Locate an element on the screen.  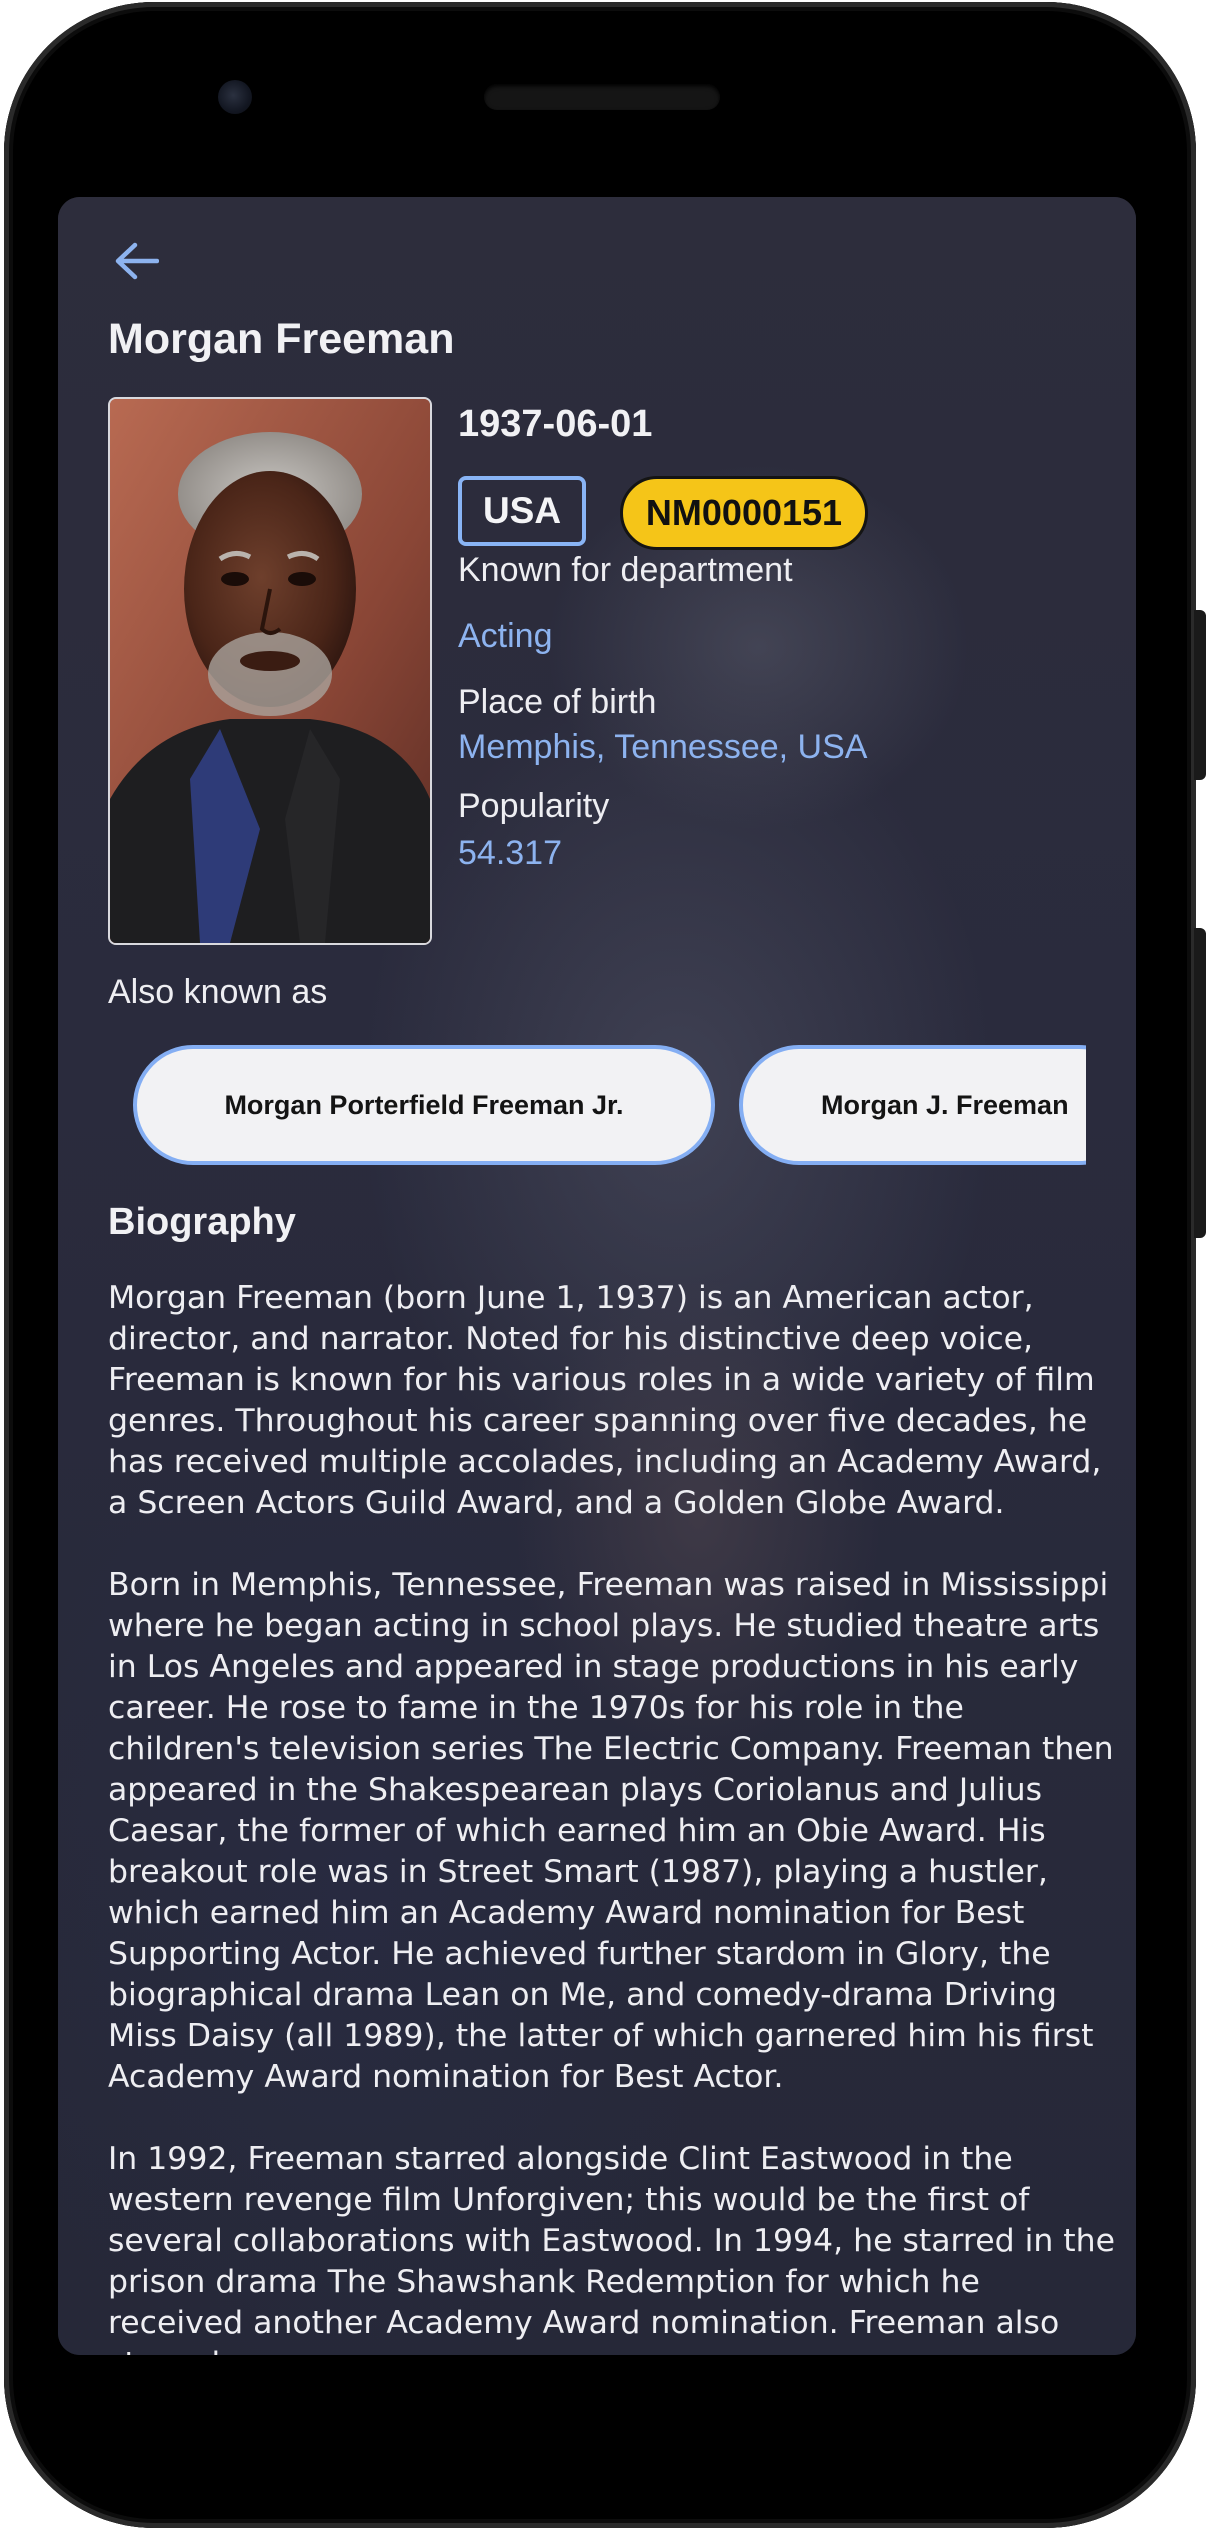
aka-label: Also known as is located at coordinates (218, 992).